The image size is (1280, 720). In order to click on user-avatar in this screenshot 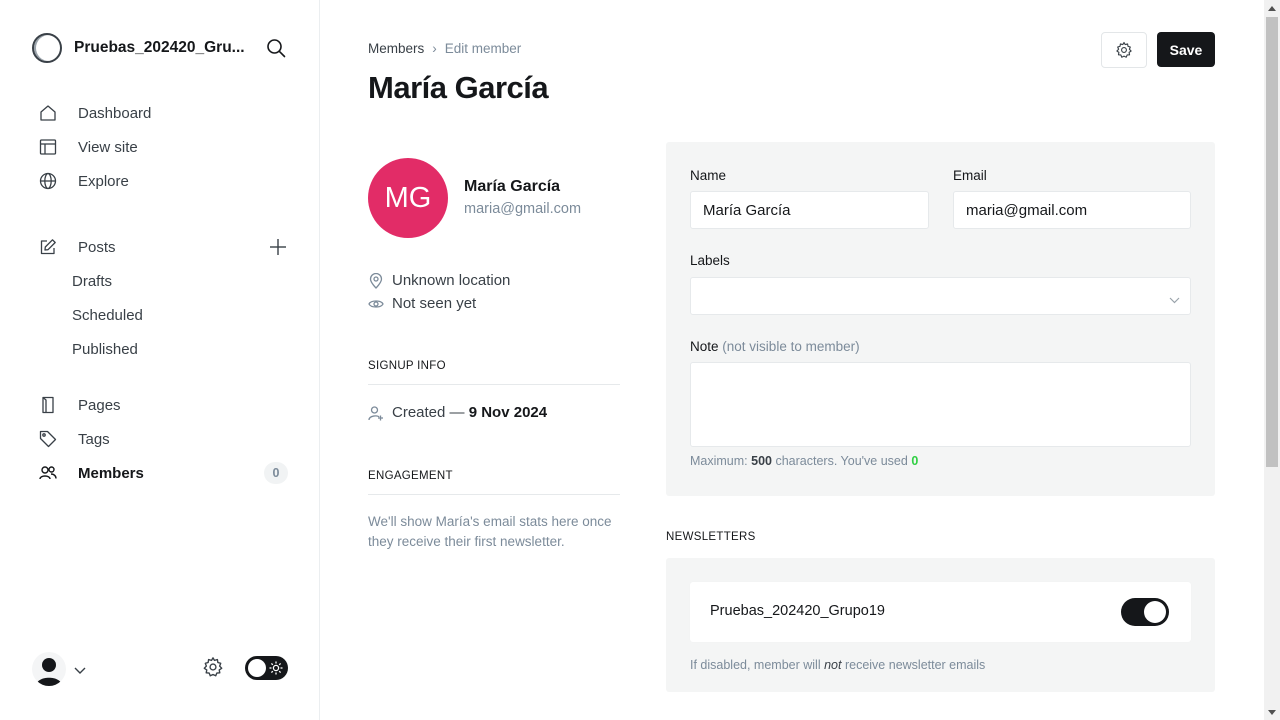, I will do `click(49, 669)`.